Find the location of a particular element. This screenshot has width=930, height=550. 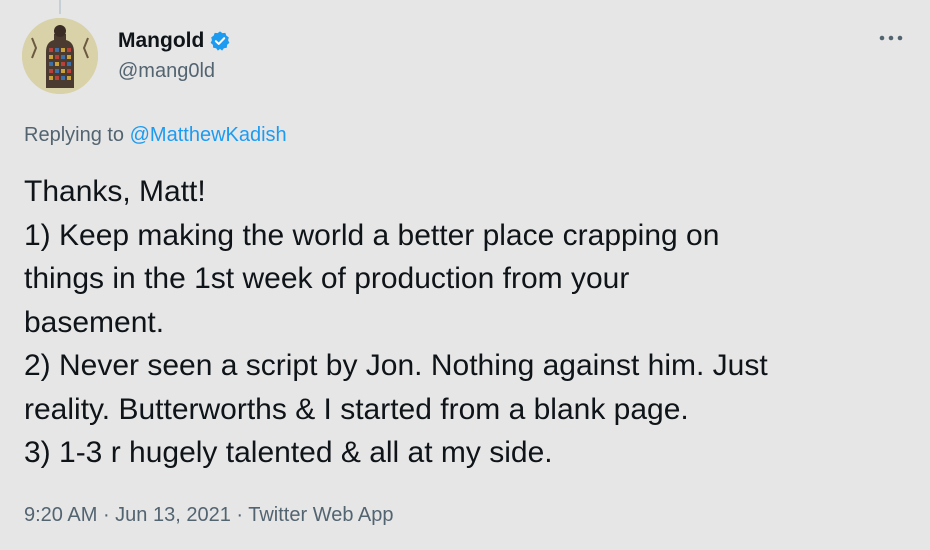

avatar is located at coordinates (60, 56).